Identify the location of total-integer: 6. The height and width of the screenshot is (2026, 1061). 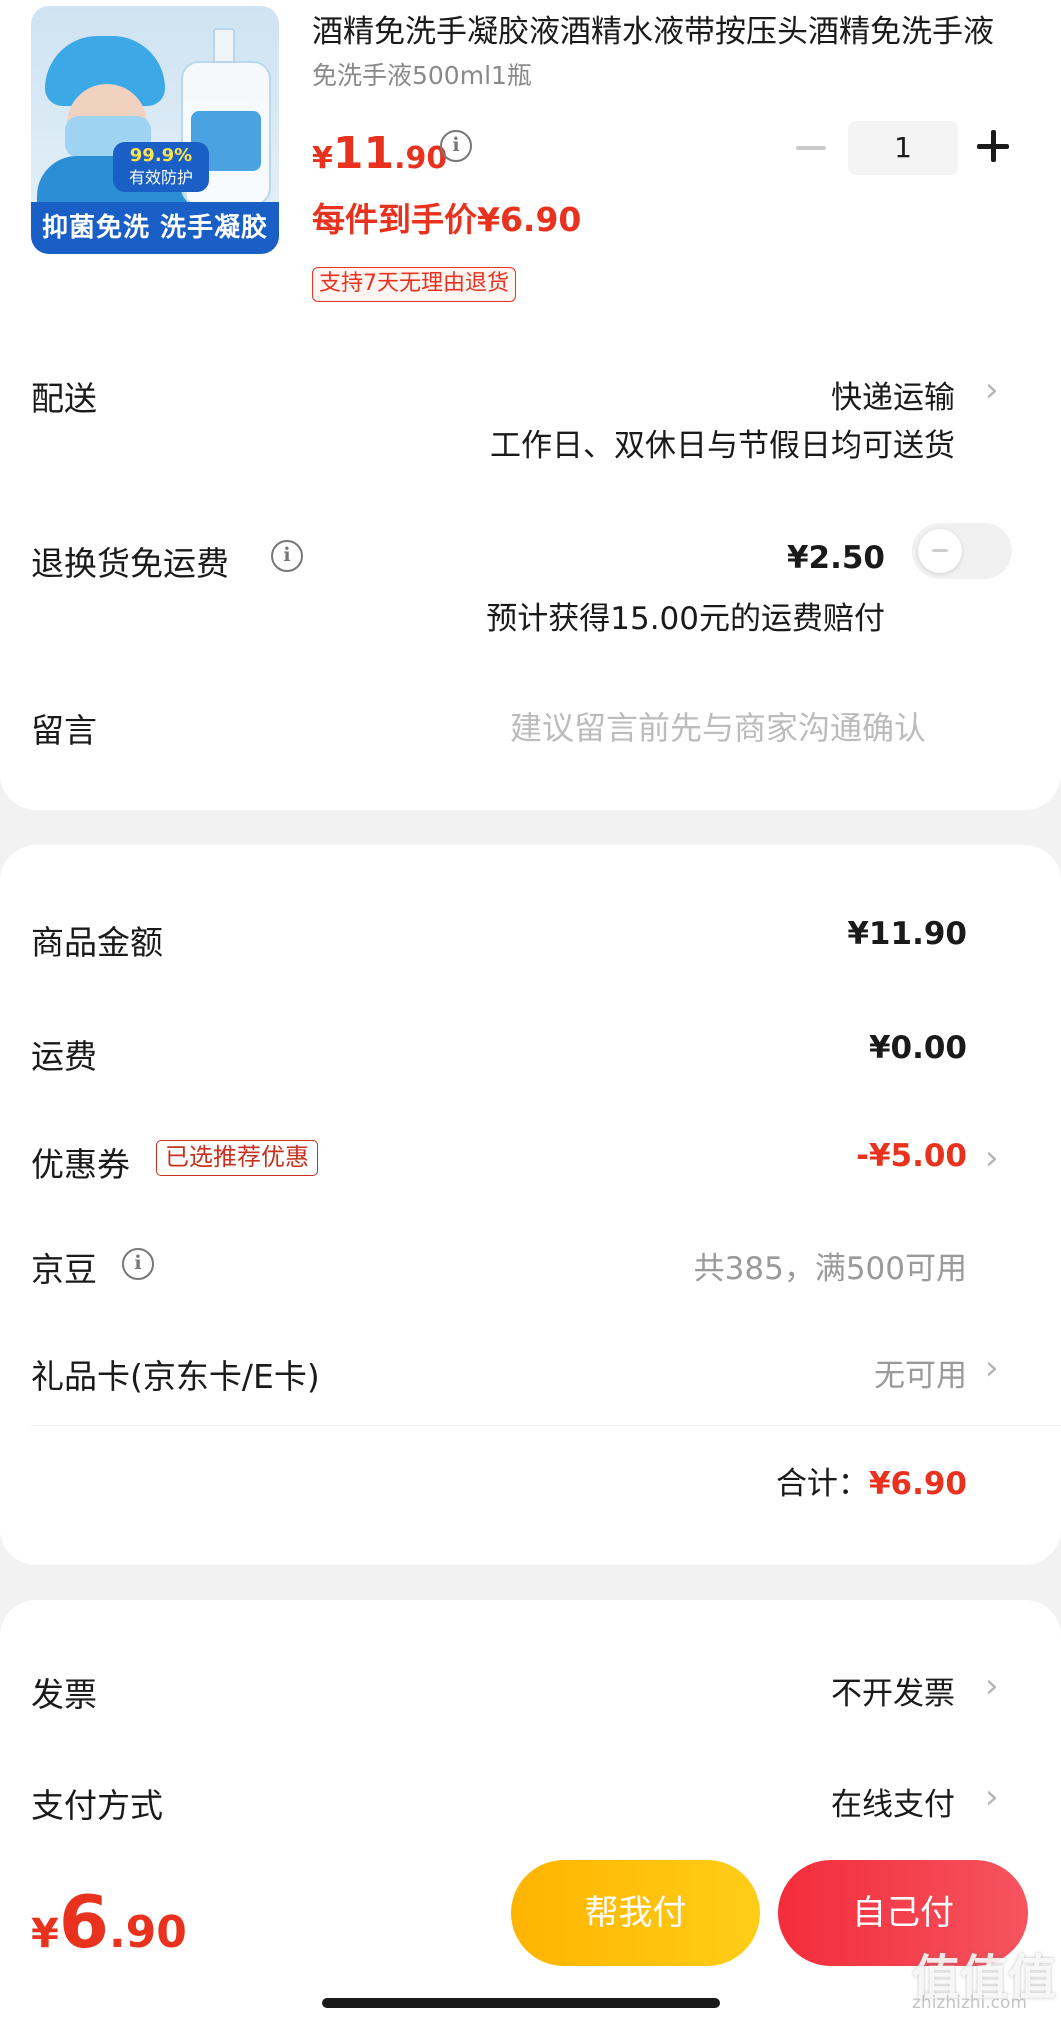
(83, 1922).